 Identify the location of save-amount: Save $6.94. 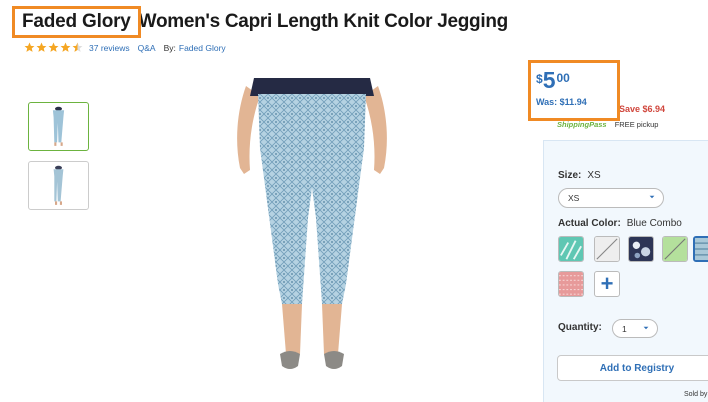
(642, 109).